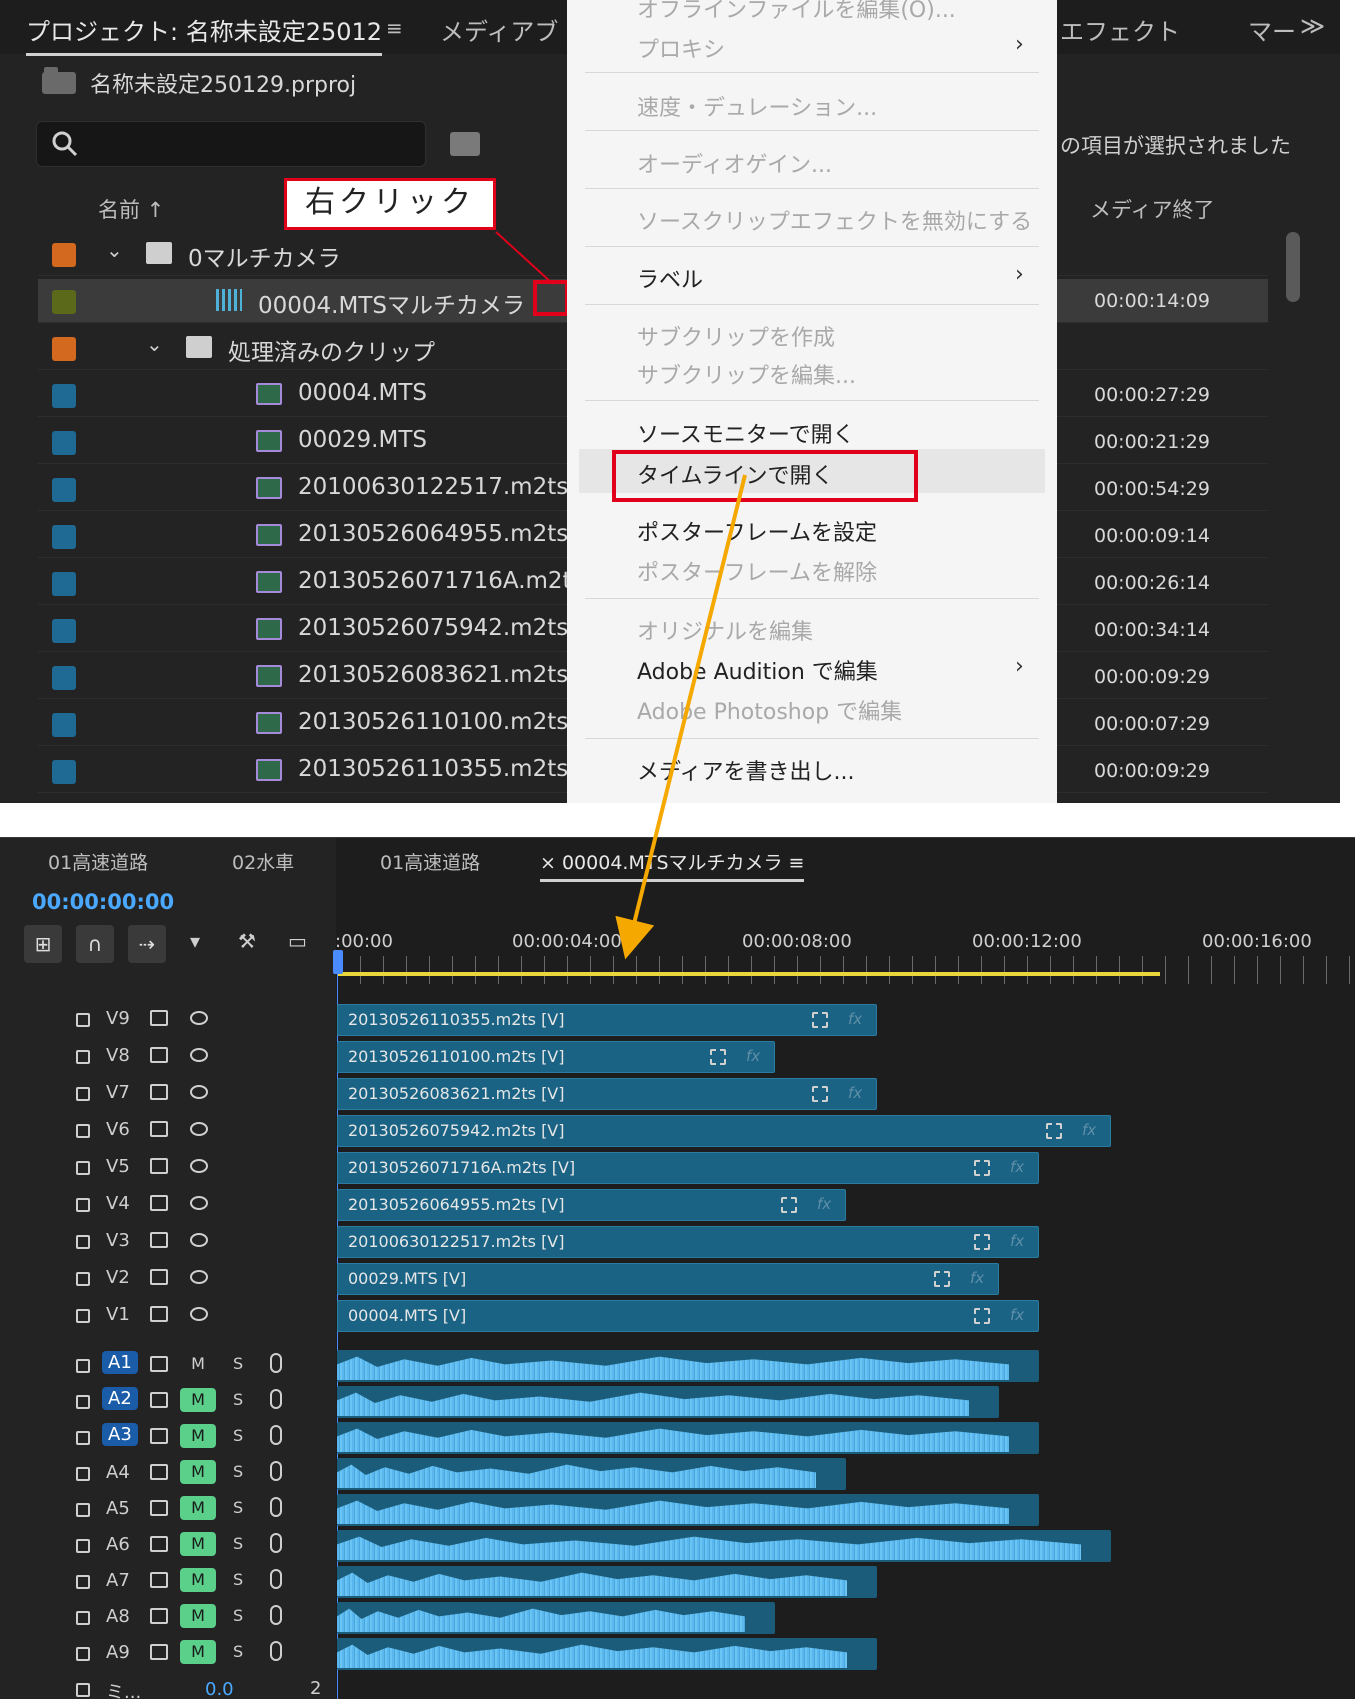  Describe the element at coordinates (195, 941) in the screenshot. I see `add-marker-icon: ▾` at that location.